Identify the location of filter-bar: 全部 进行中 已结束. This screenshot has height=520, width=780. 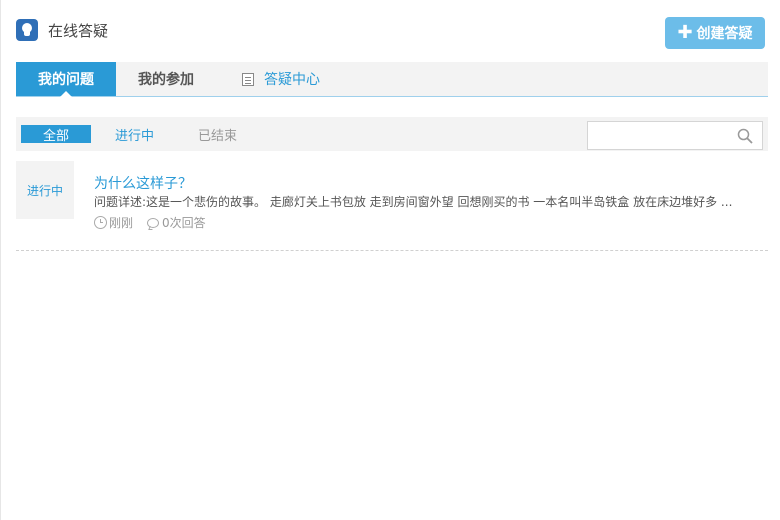
(392, 134).